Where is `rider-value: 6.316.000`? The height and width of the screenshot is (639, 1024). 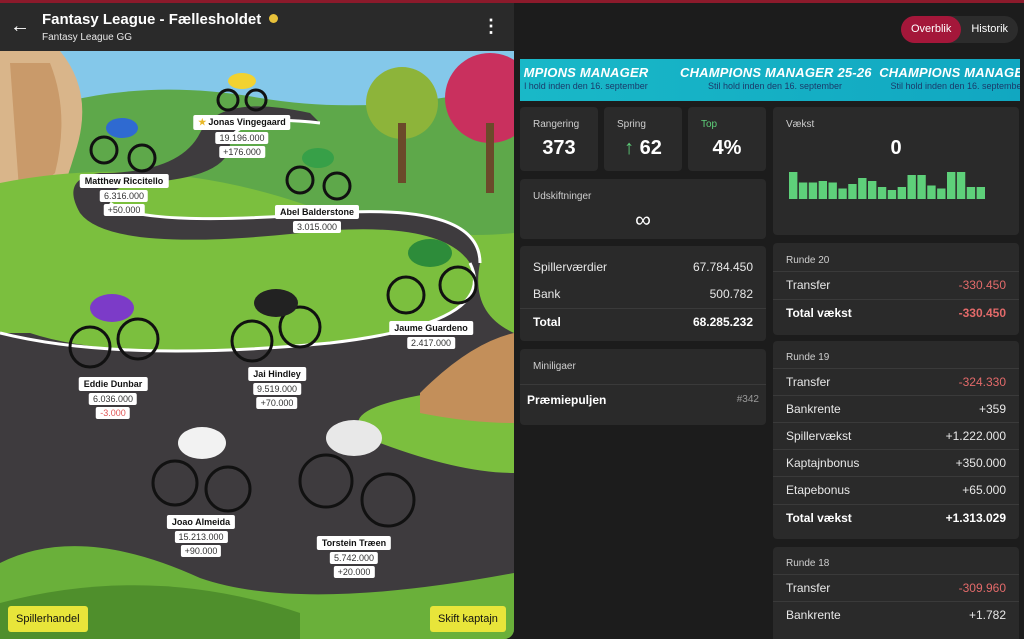 rider-value: 6.316.000 is located at coordinates (124, 196).